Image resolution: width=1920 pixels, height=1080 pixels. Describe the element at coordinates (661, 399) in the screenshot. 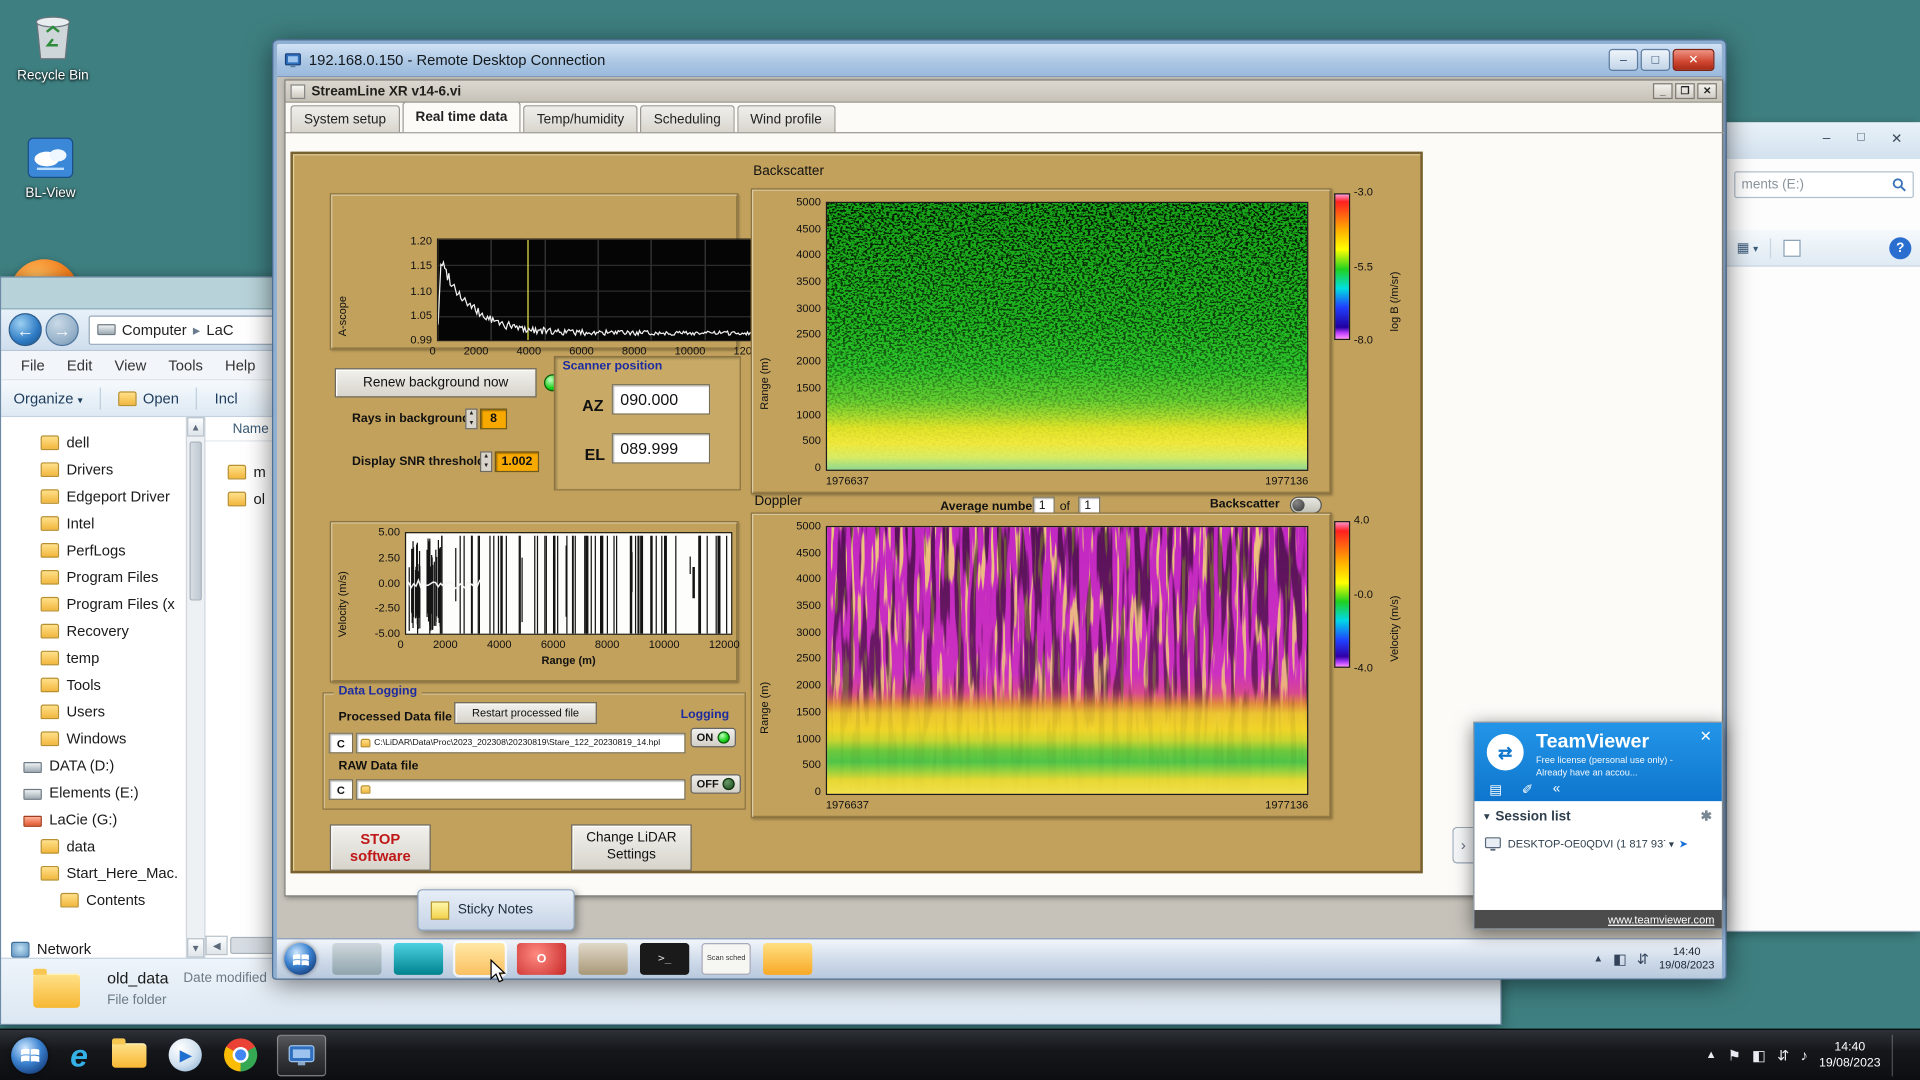

I see `az-field: 090.000` at that location.